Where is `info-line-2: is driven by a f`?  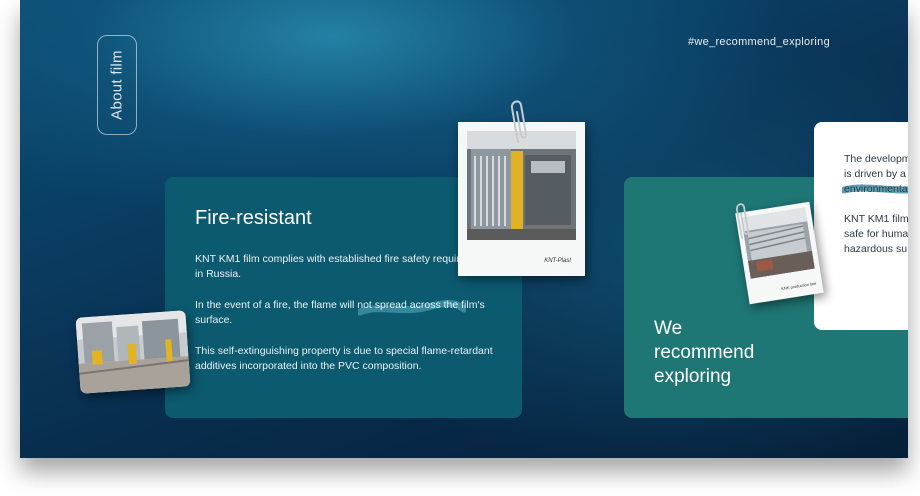
info-line-2: is driven by a f is located at coordinates (876, 174).